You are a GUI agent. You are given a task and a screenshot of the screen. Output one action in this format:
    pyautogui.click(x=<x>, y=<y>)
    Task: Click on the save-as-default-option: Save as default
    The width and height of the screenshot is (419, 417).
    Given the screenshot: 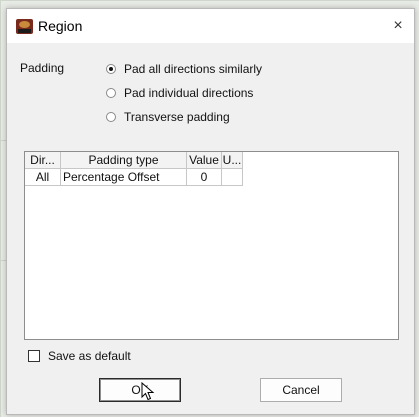 What is the action you would take?
    pyautogui.click(x=79, y=356)
    